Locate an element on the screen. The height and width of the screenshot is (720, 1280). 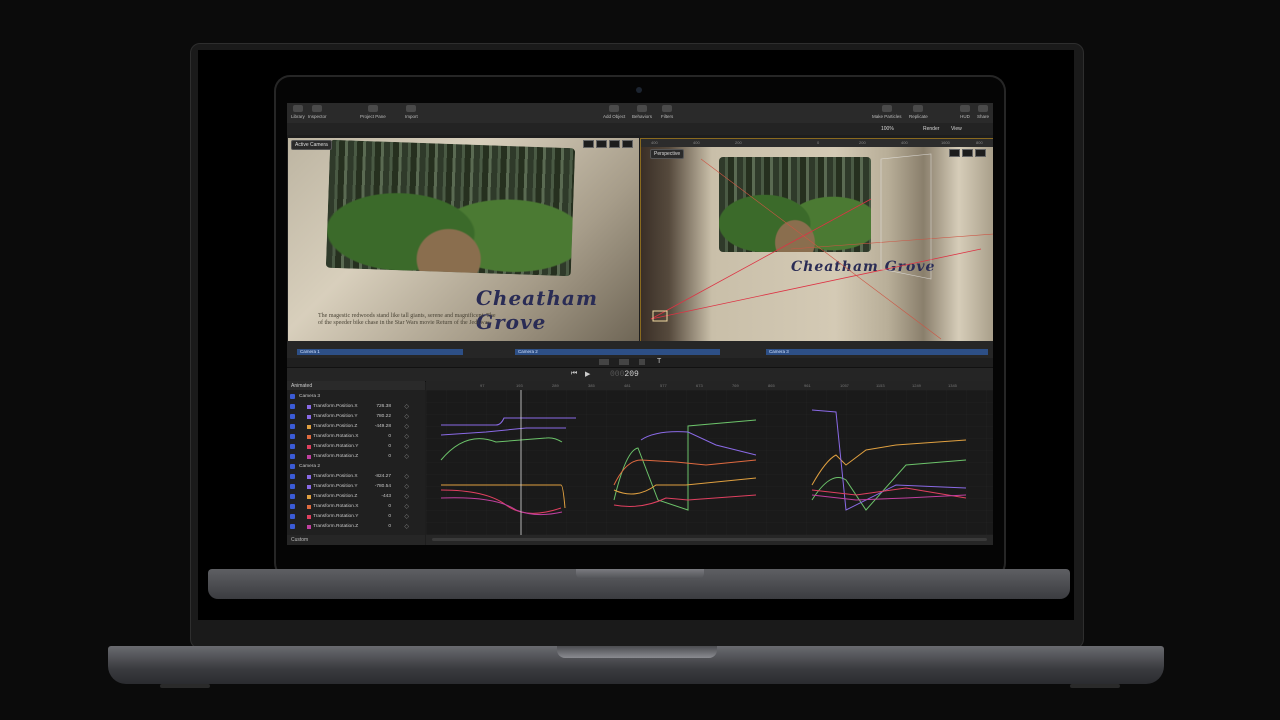
parameter-name: Transform.Rotation.X is located at coordinates (336, 436).